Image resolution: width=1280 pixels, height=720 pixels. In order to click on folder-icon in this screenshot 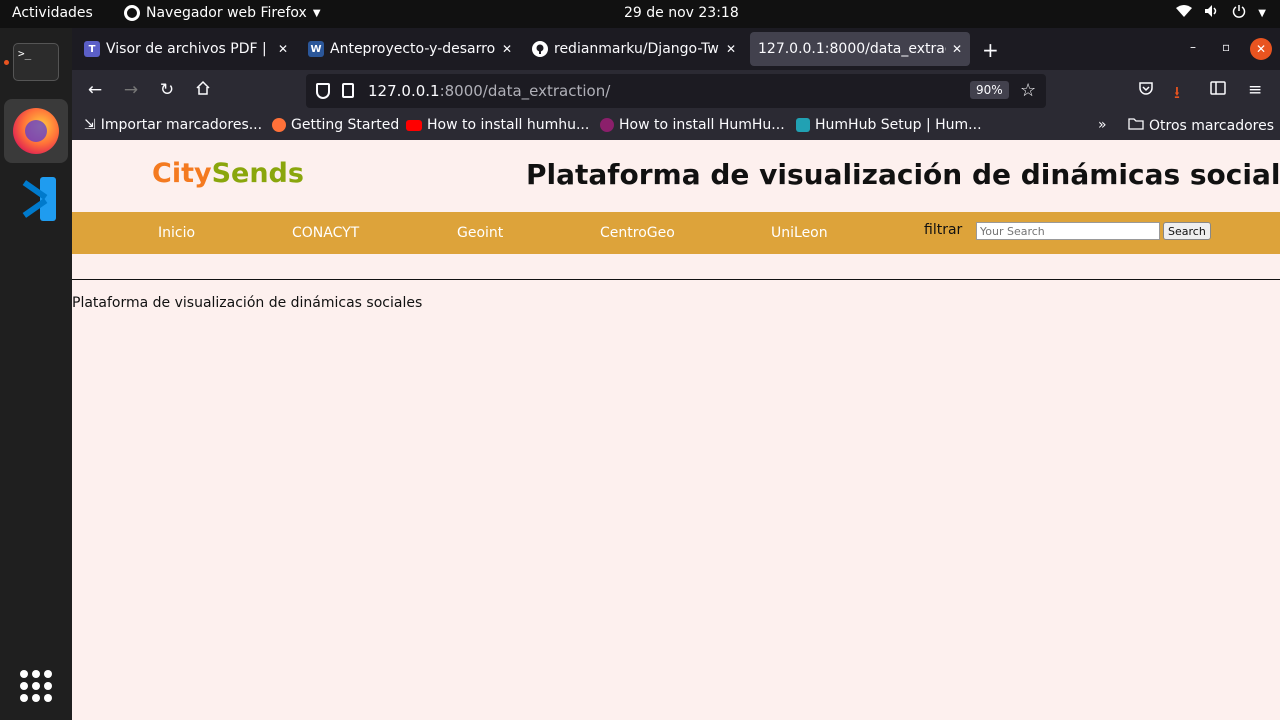, I will do `click(1136, 125)`.